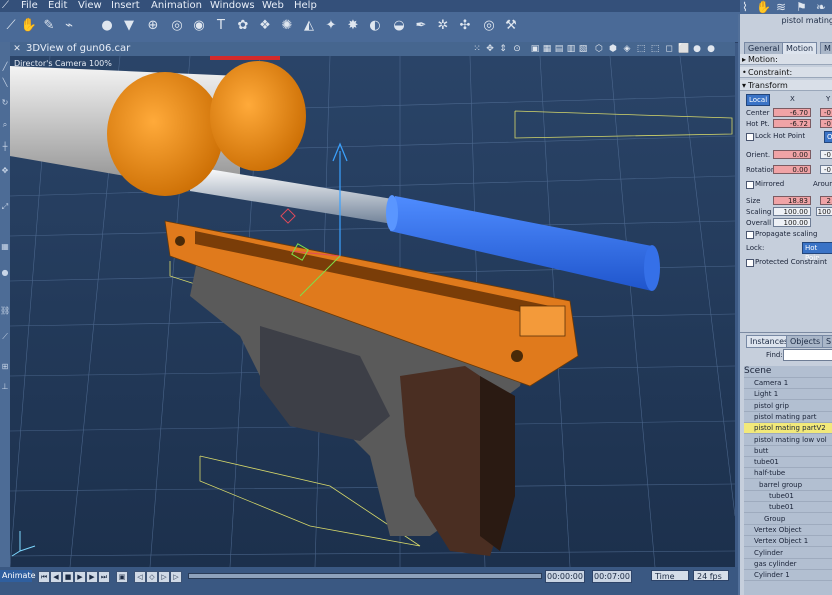 The image size is (832, 595). Describe the element at coordinates (421, 26) in the screenshot. I see `pen-tool-icon: ✒` at that location.